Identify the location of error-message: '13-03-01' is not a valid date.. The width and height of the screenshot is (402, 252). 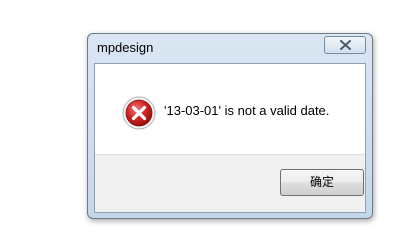
(247, 110).